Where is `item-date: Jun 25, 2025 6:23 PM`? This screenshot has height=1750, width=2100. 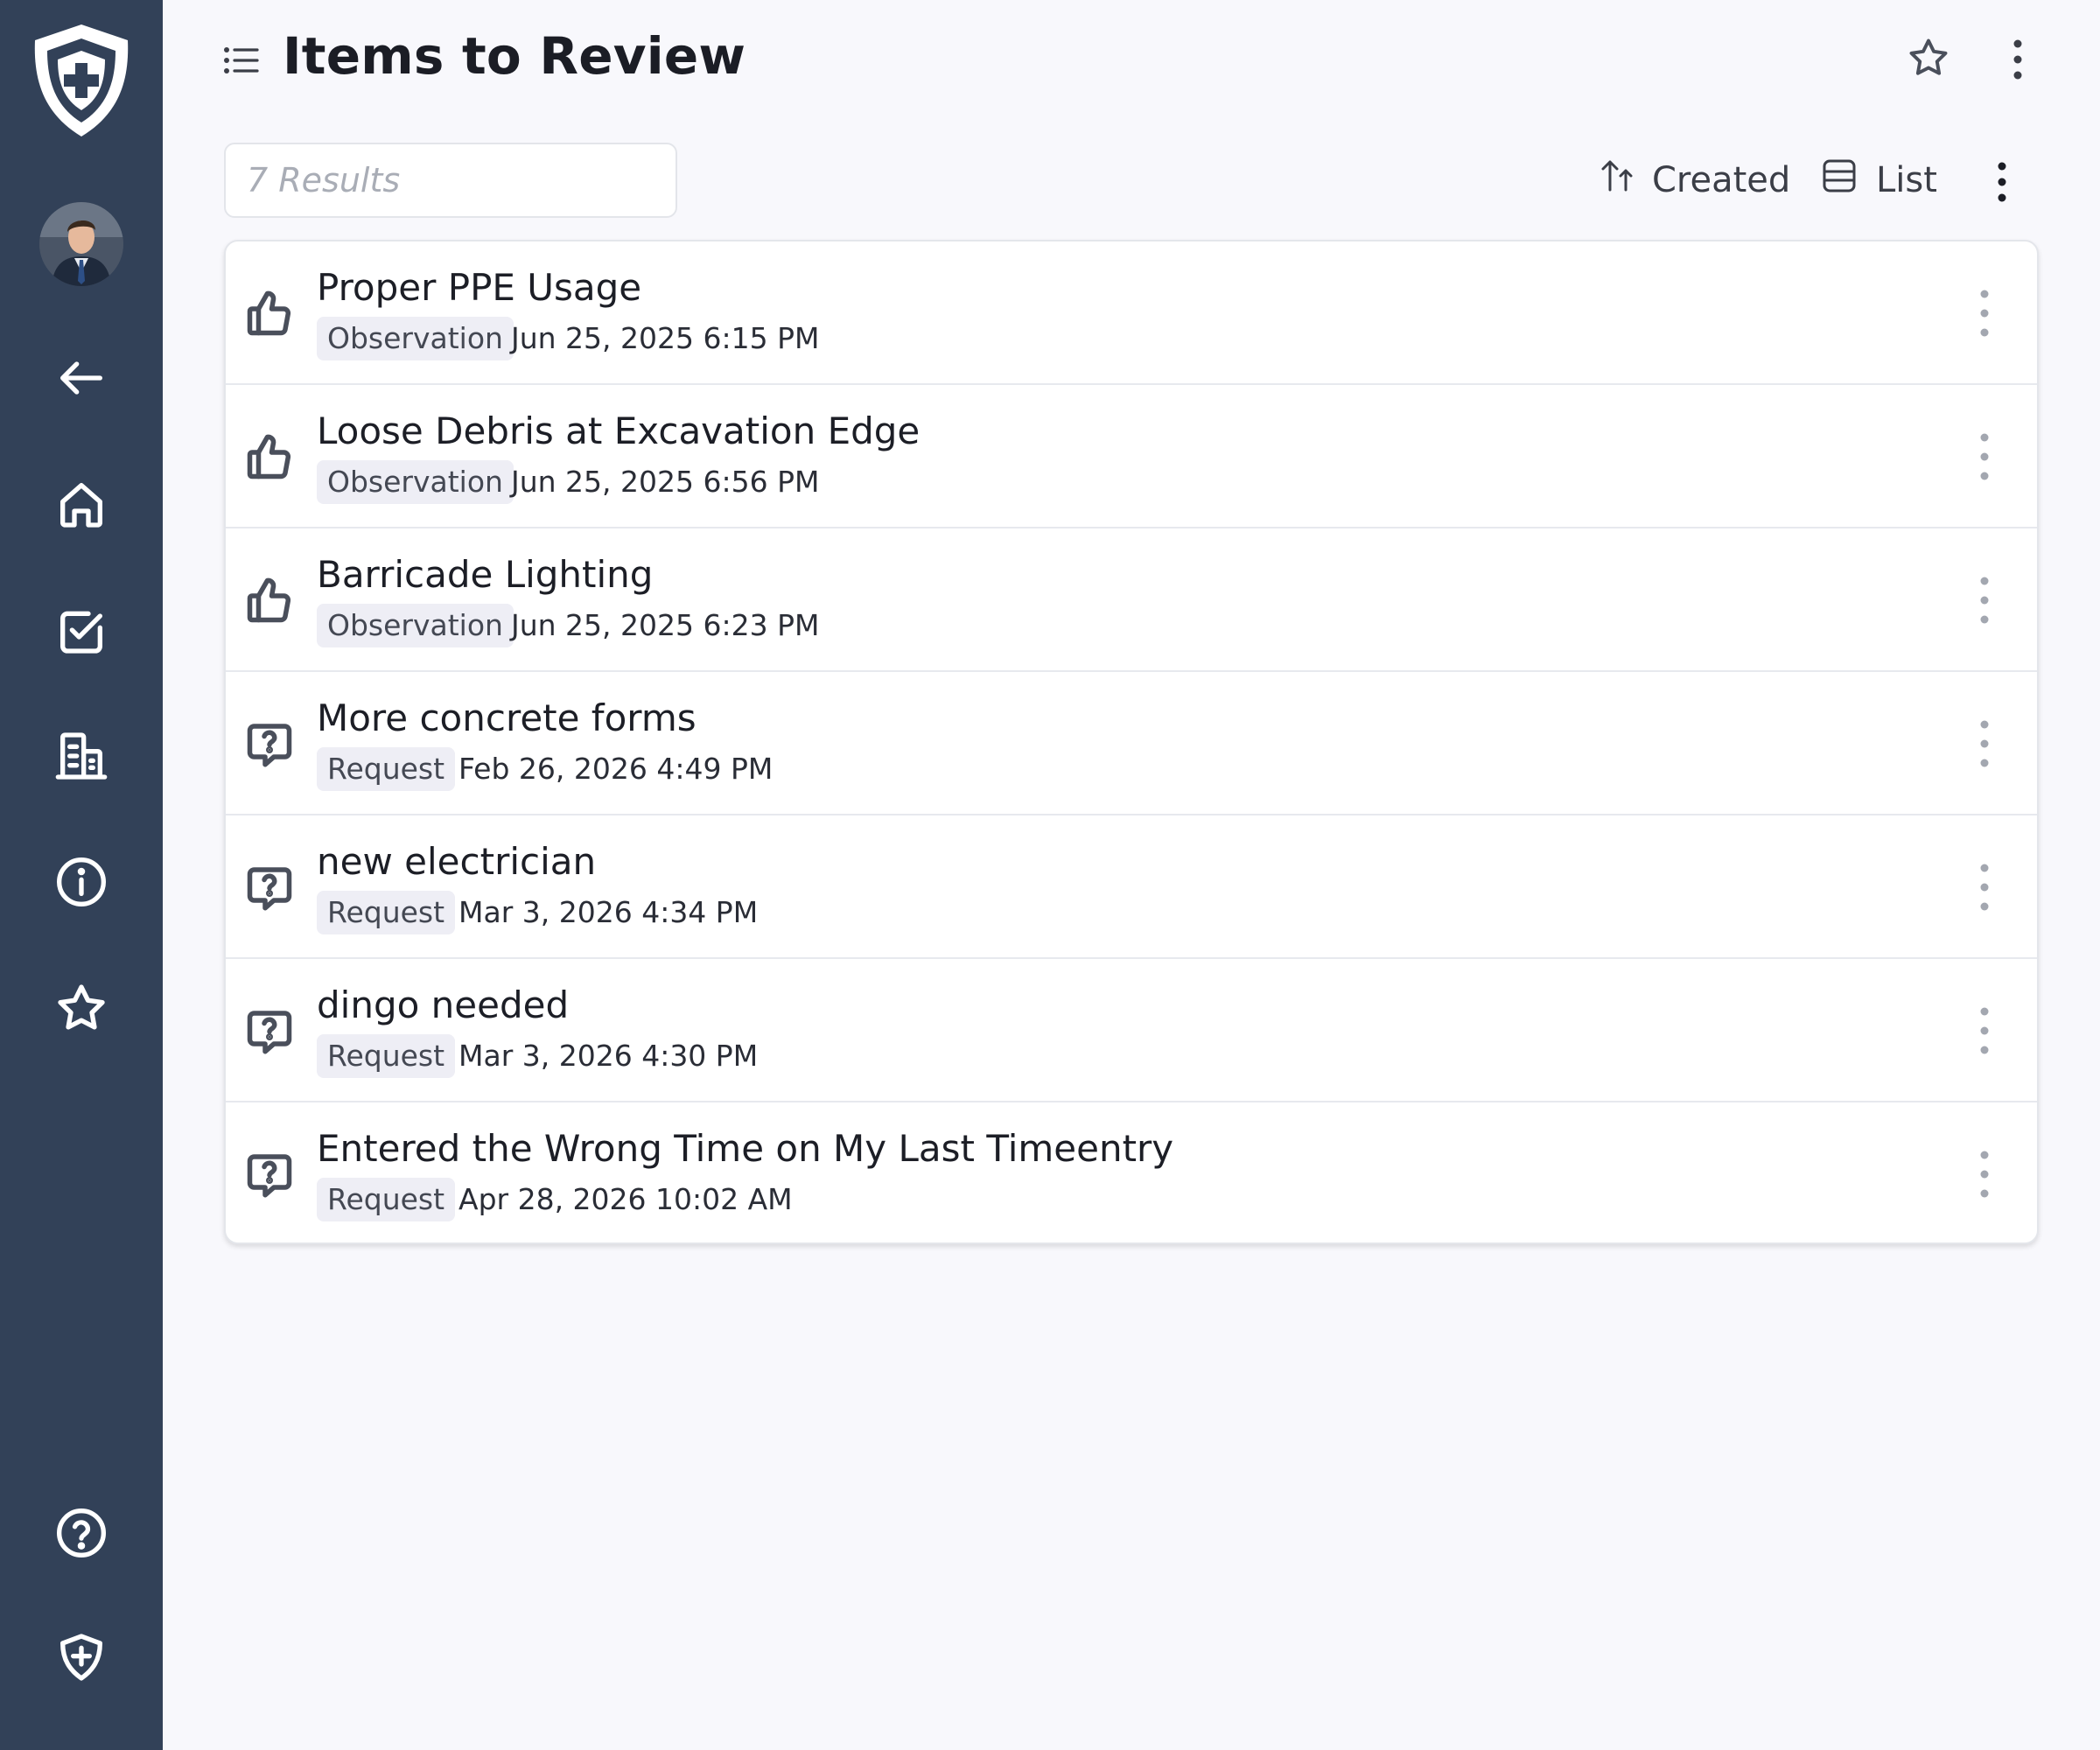 item-date: Jun 25, 2025 6:23 PM is located at coordinates (665, 625).